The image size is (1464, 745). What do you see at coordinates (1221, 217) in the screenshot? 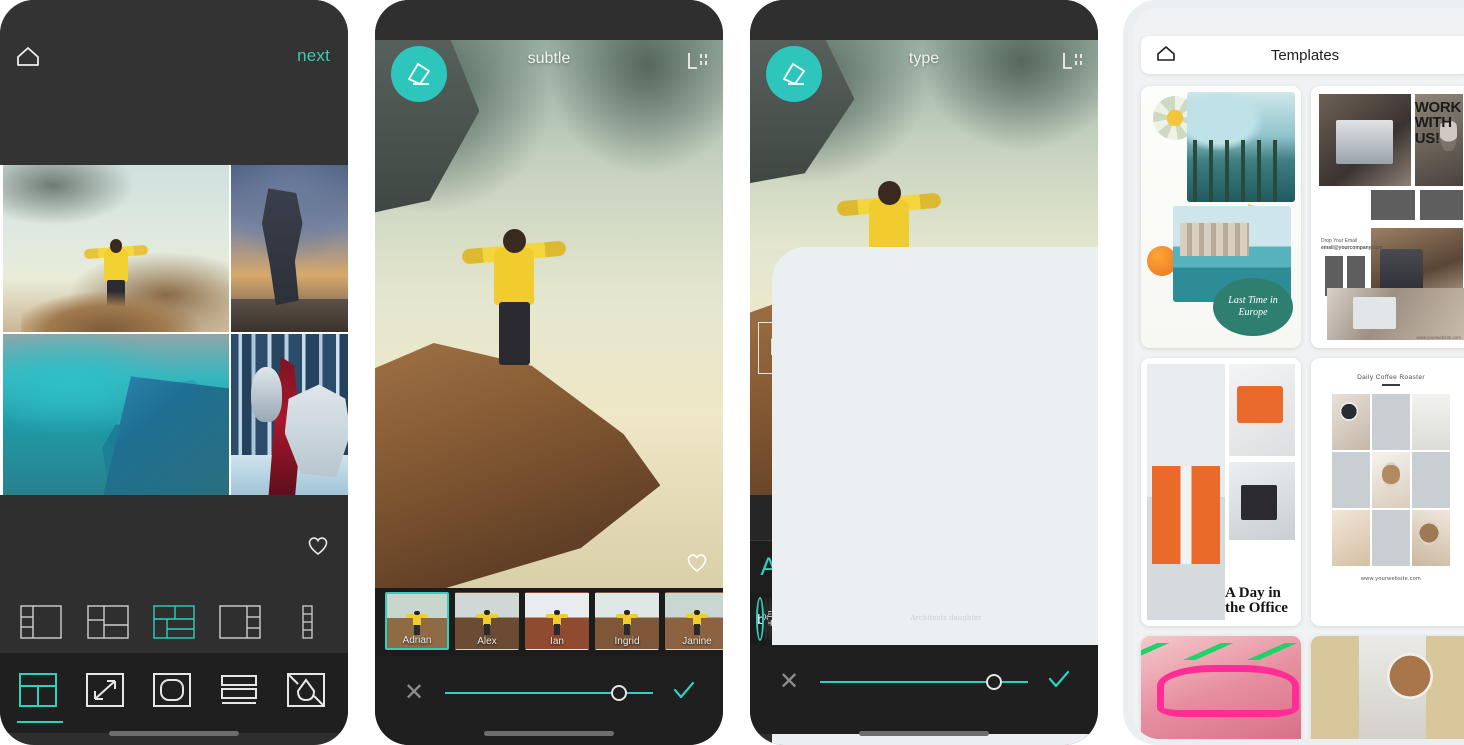
I see `template-card-europe: Last Time in Europe` at bounding box center [1221, 217].